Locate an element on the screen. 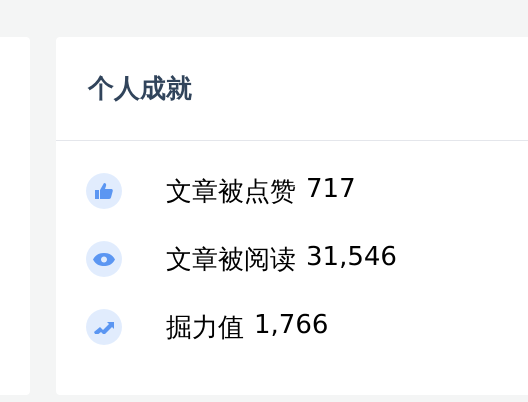 This screenshot has width=528, height=402. card-title: 个人成就 is located at coordinates (140, 89).